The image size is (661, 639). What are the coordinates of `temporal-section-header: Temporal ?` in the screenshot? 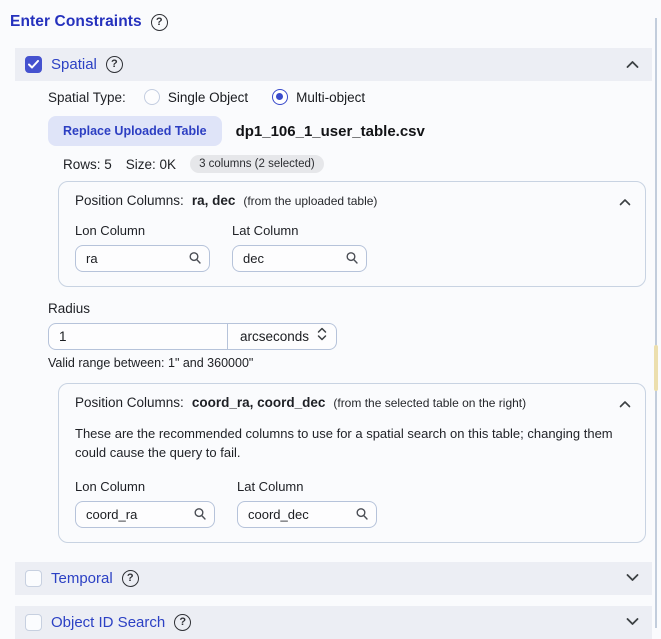 It's located at (333, 578).